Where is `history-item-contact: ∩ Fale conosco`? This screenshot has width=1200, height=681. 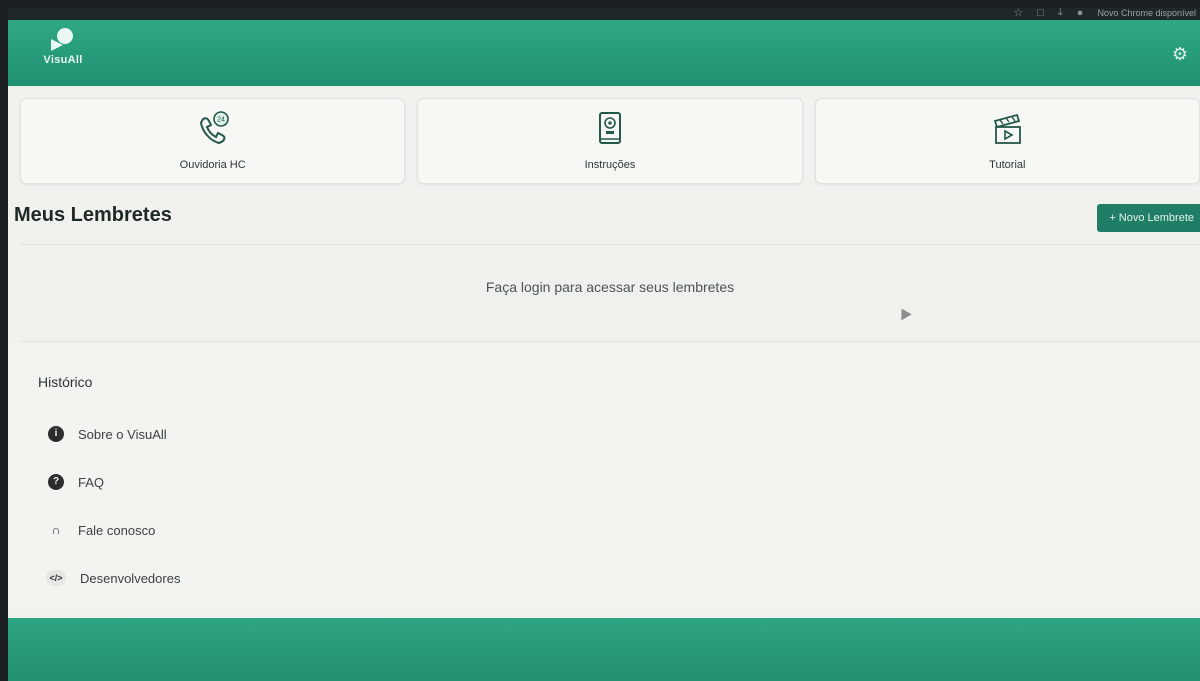 history-item-contact: ∩ Fale conosco is located at coordinates (114, 530).